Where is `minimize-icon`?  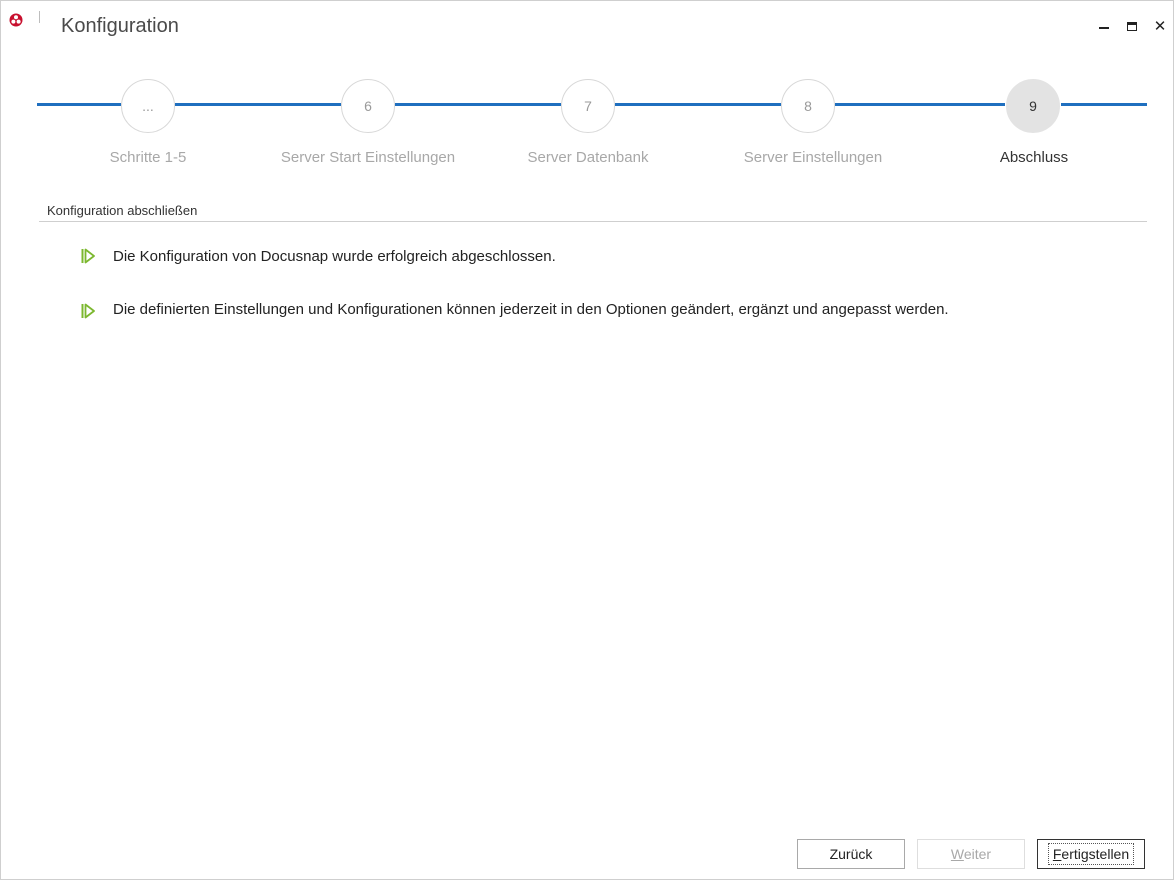 minimize-icon is located at coordinates (1104, 28).